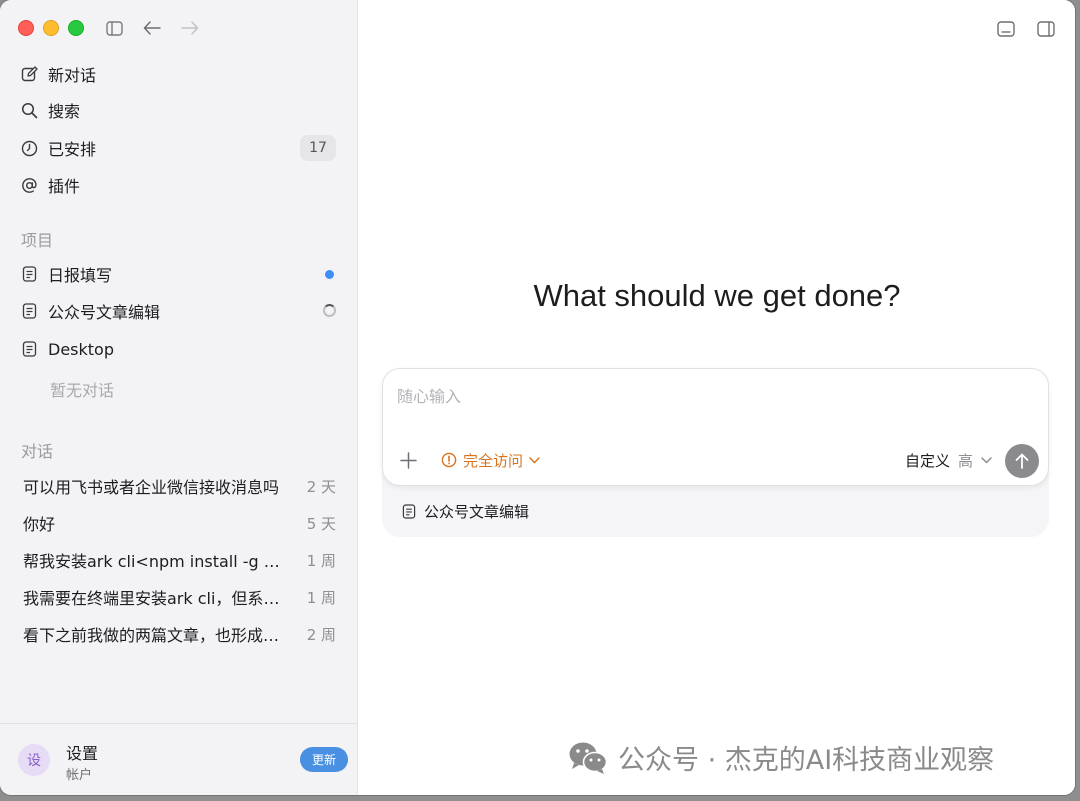  What do you see at coordinates (321, 523) in the screenshot?
I see `conversation-time: 5 天` at bounding box center [321, 523].